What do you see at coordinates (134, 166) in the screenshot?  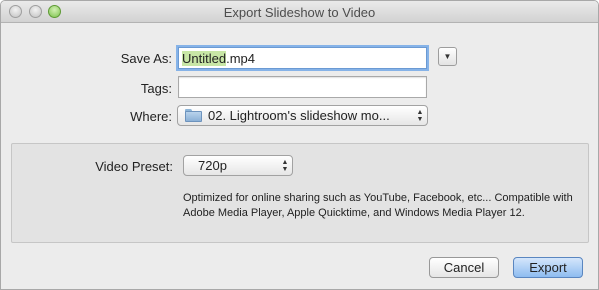 I see `video-preset-label: Video Preset:` at bounding box center [134, 166].